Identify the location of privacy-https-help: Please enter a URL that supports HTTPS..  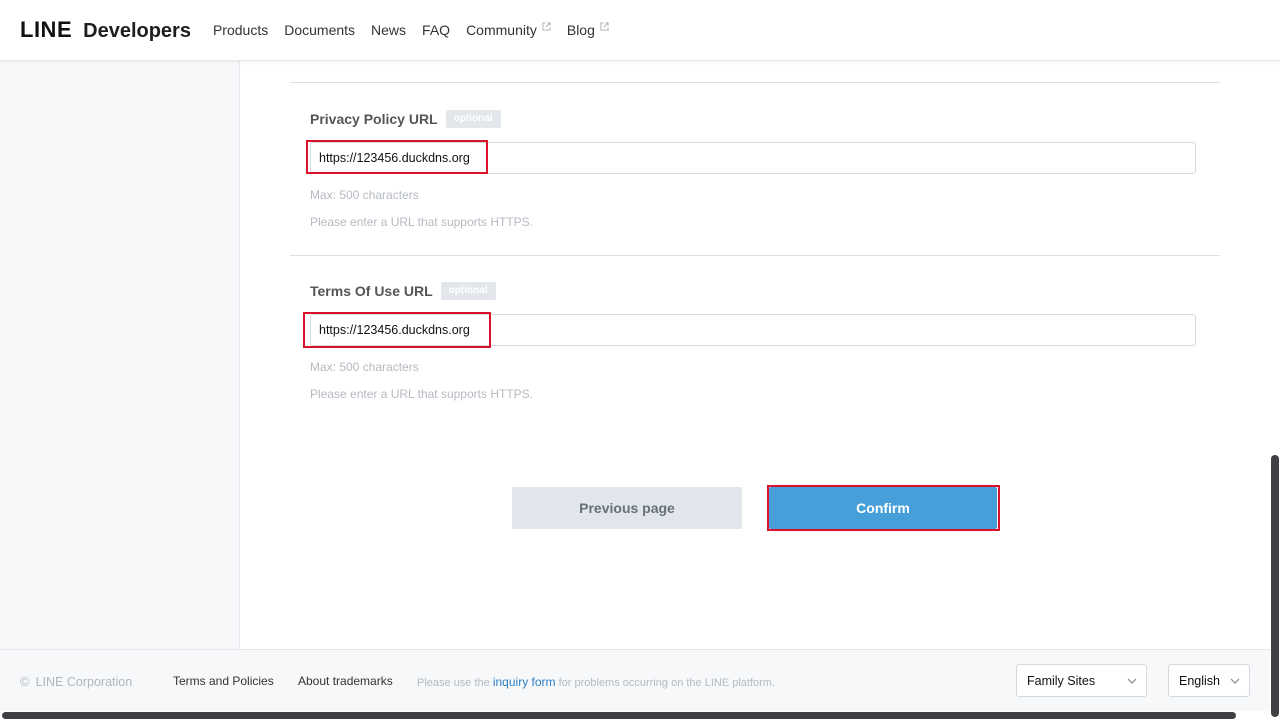
(421, 222).